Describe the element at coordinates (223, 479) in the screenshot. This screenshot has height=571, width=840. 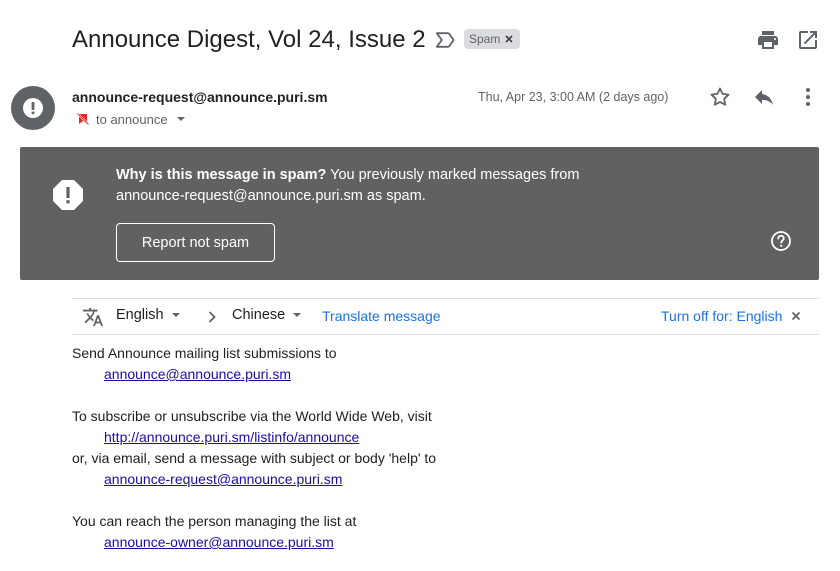
I see `email-link: announce-request@announce.puri.sm` at that location.